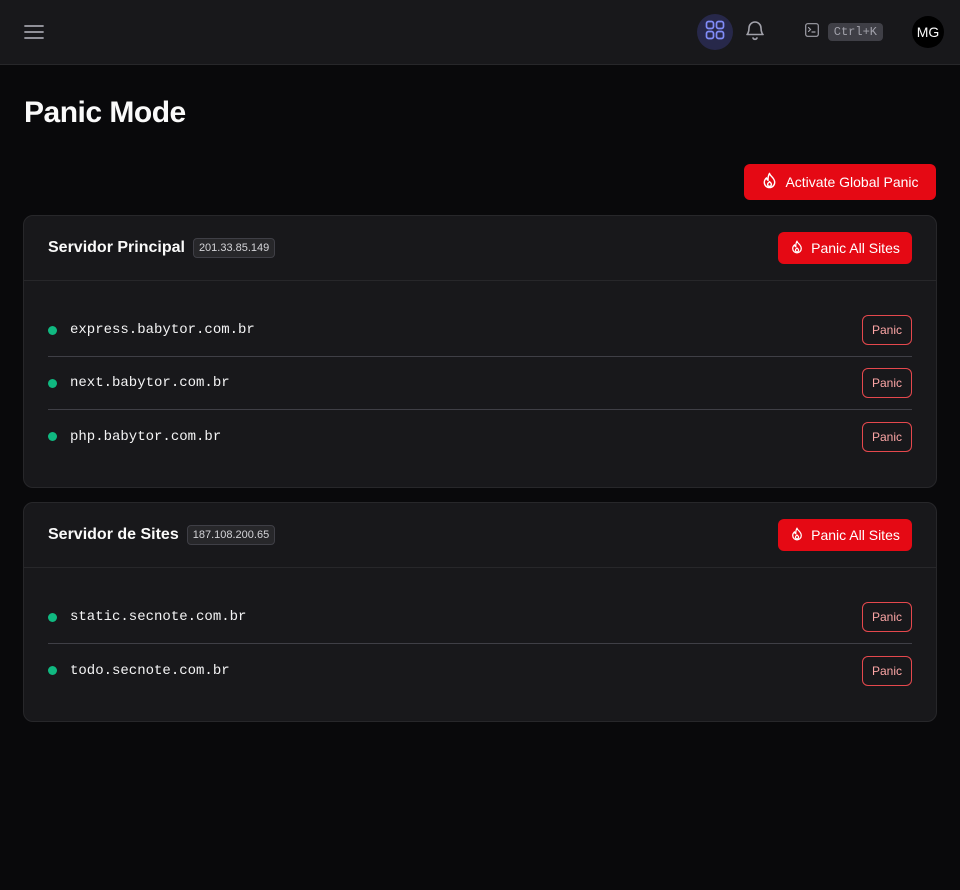 Image resolution: width=960 pixels, height=890 pixels. What do you see at coordinates (852, 182) in the screenshot?
I see `activate-global-panic-label: Activate Global Panic` at bounding box center [852, 182].